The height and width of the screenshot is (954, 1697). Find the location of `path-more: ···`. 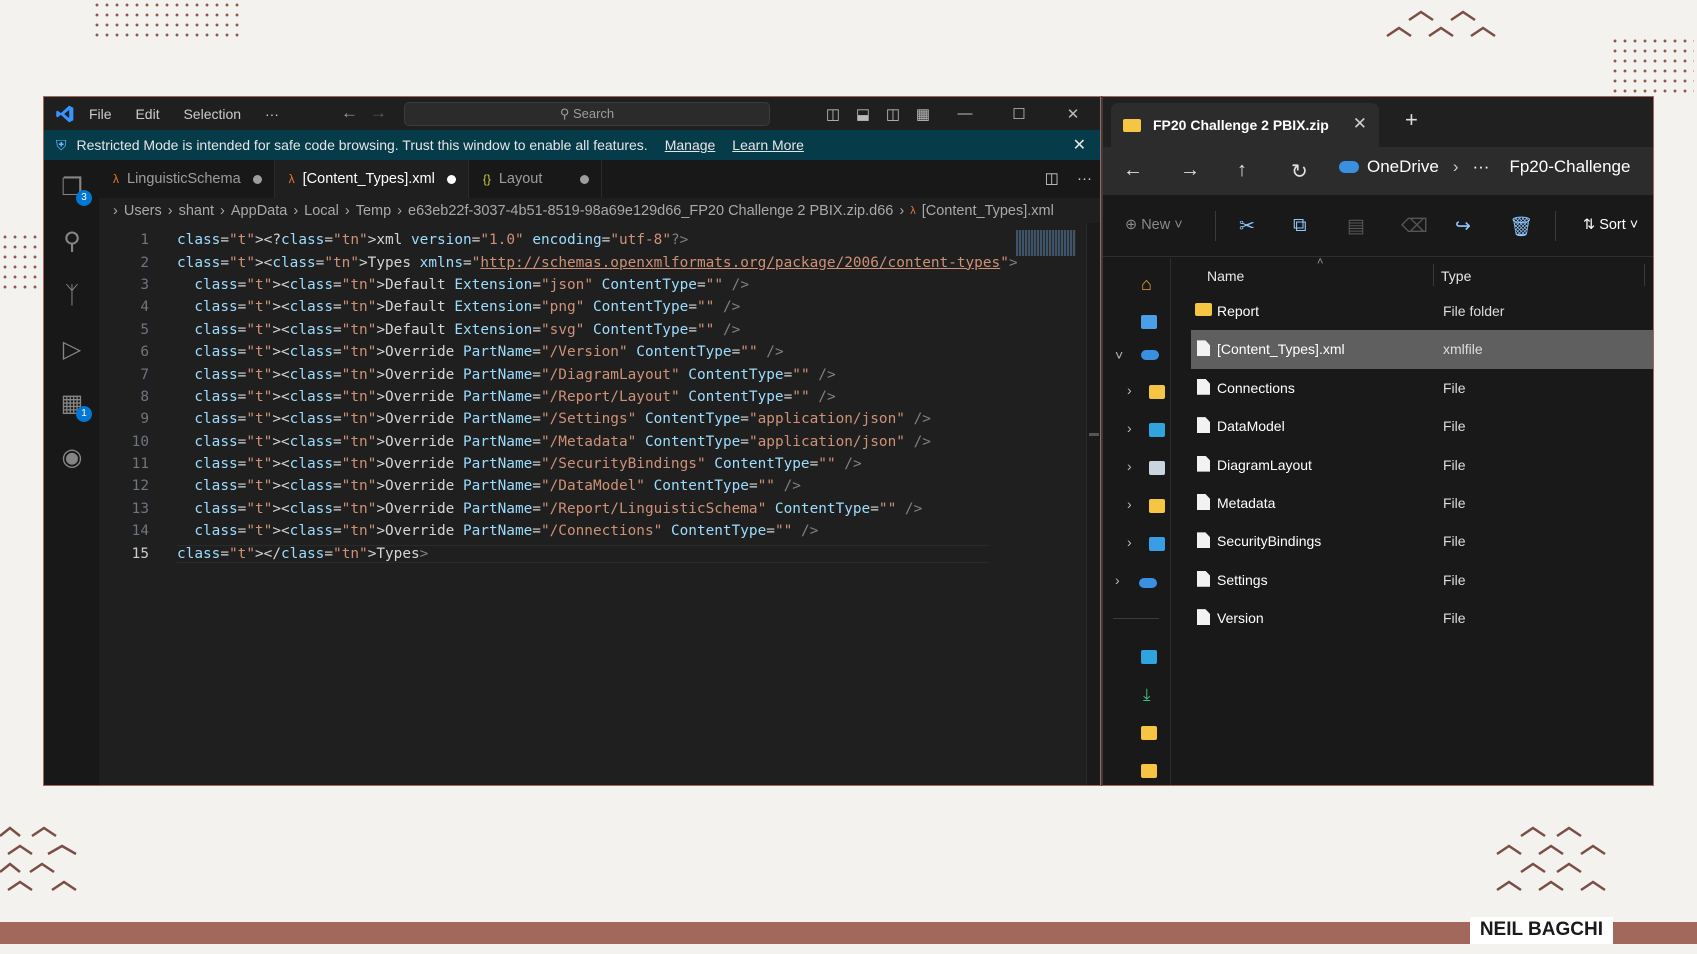

path-more: ··· is located at coordinates (1480, 167).